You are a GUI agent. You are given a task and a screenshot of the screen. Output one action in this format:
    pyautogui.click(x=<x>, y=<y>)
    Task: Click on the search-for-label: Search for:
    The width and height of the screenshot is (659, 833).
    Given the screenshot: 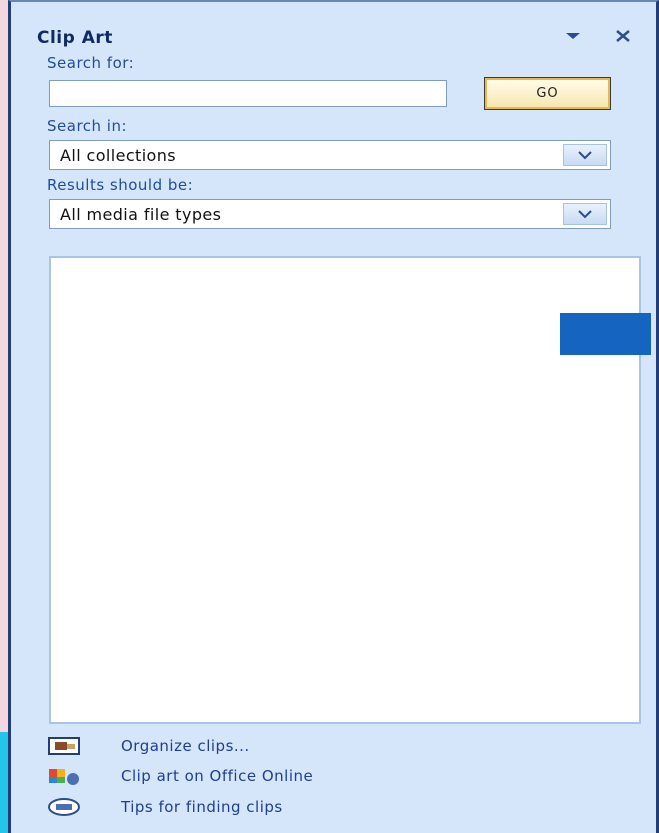 What is the action you would take?
    pyautogui.click(x=91, y=63)
    